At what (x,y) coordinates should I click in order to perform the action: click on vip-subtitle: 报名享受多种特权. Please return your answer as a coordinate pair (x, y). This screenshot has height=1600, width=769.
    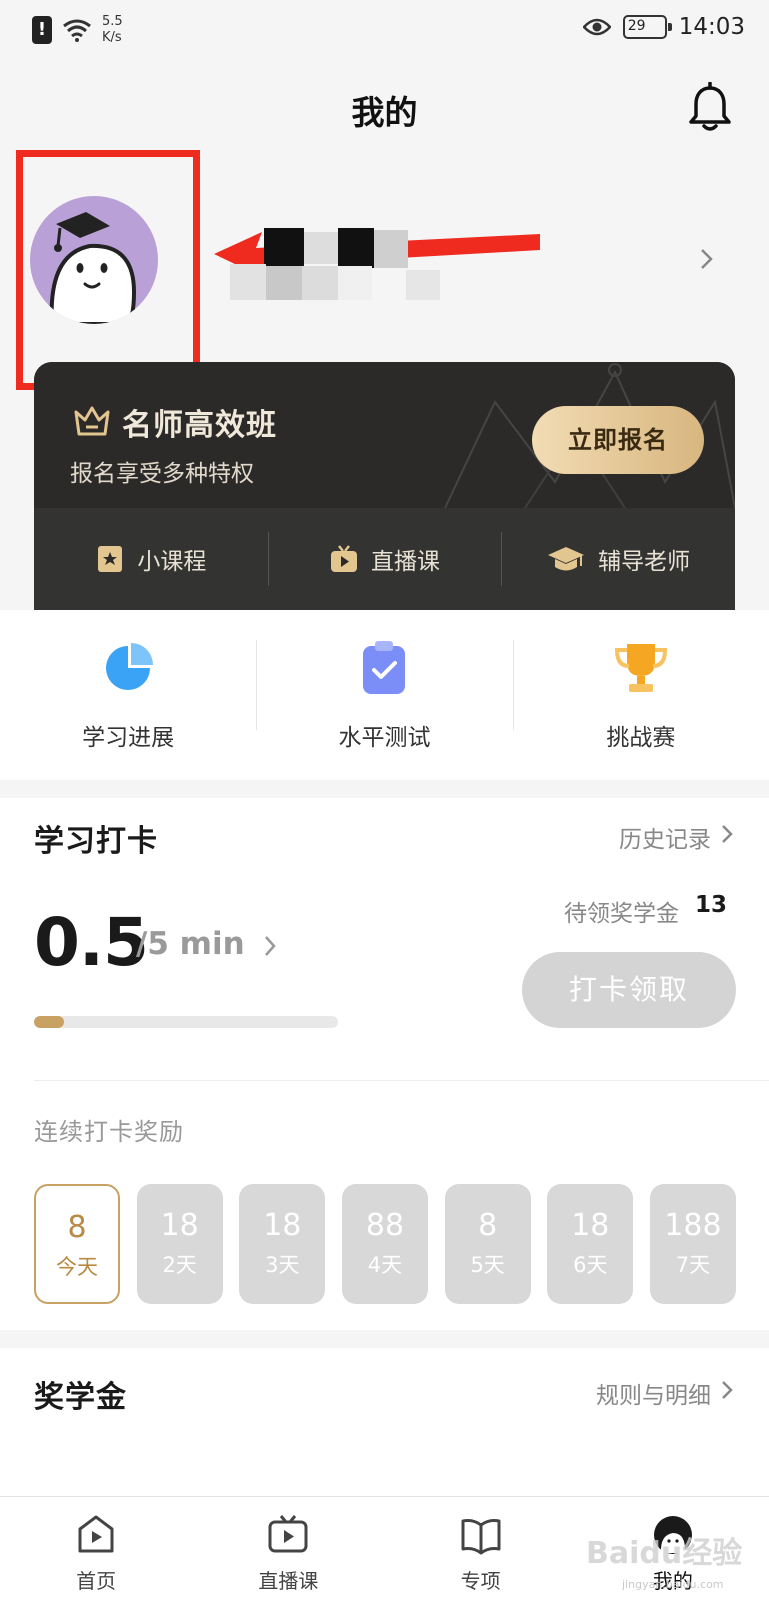
    Looking at the image, I should click on (162, 474).